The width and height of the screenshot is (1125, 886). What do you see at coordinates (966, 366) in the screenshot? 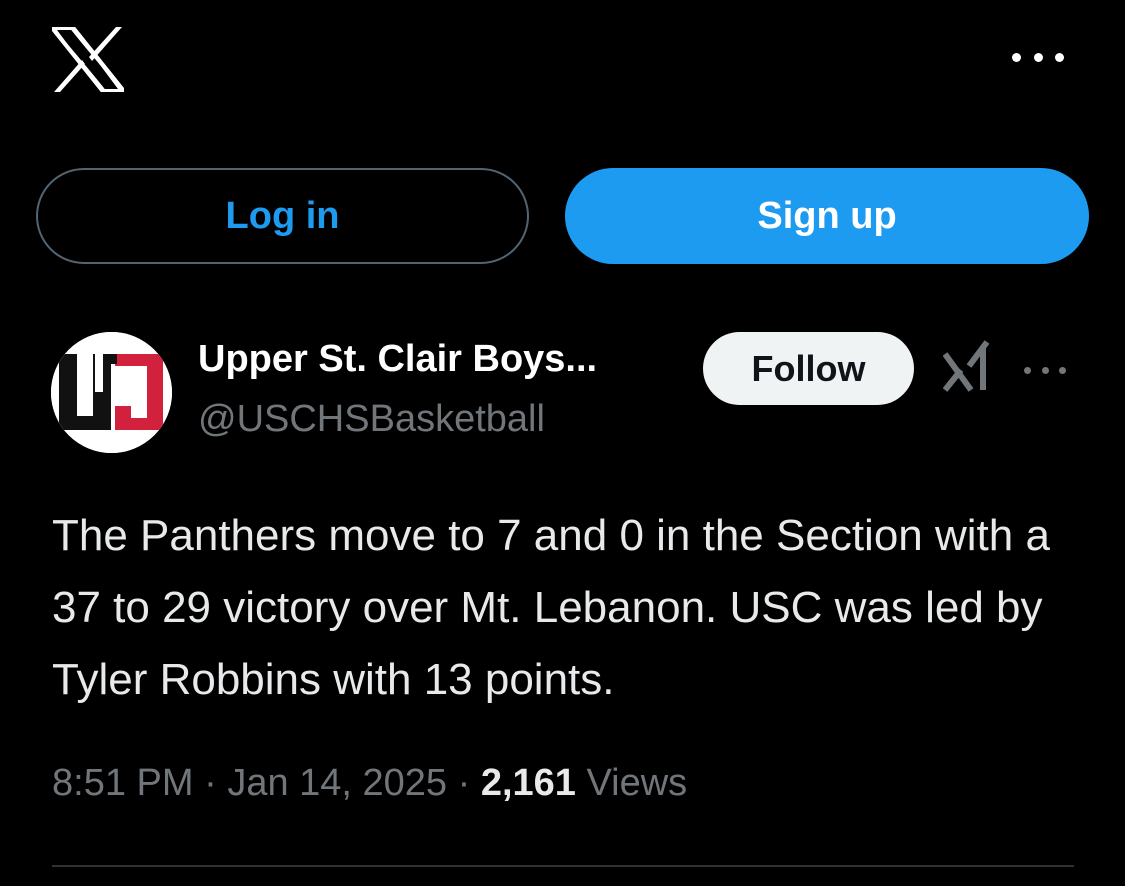
I see `grok-icon` at bounding box center [966, 366].